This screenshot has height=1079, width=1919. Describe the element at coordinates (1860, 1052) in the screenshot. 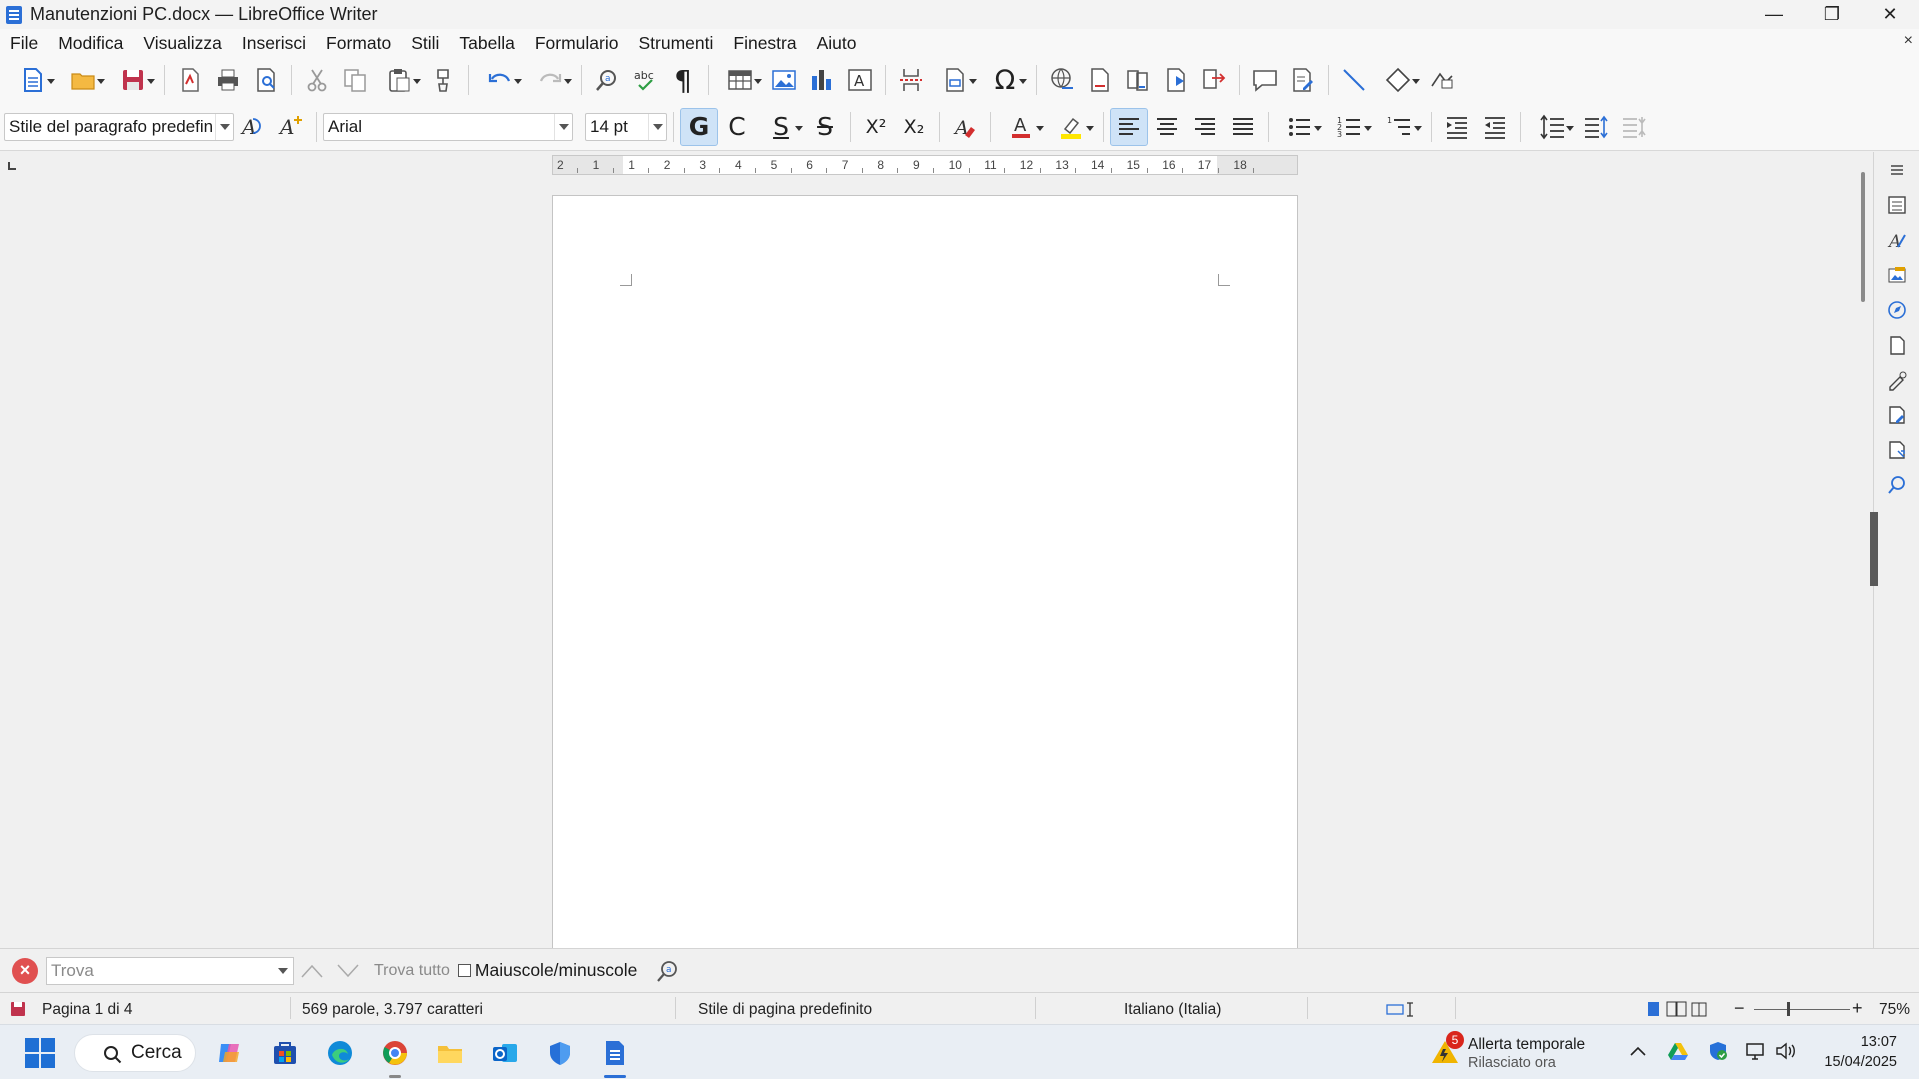

I see `system-clock: 13:07 15/04/2025` at that location.